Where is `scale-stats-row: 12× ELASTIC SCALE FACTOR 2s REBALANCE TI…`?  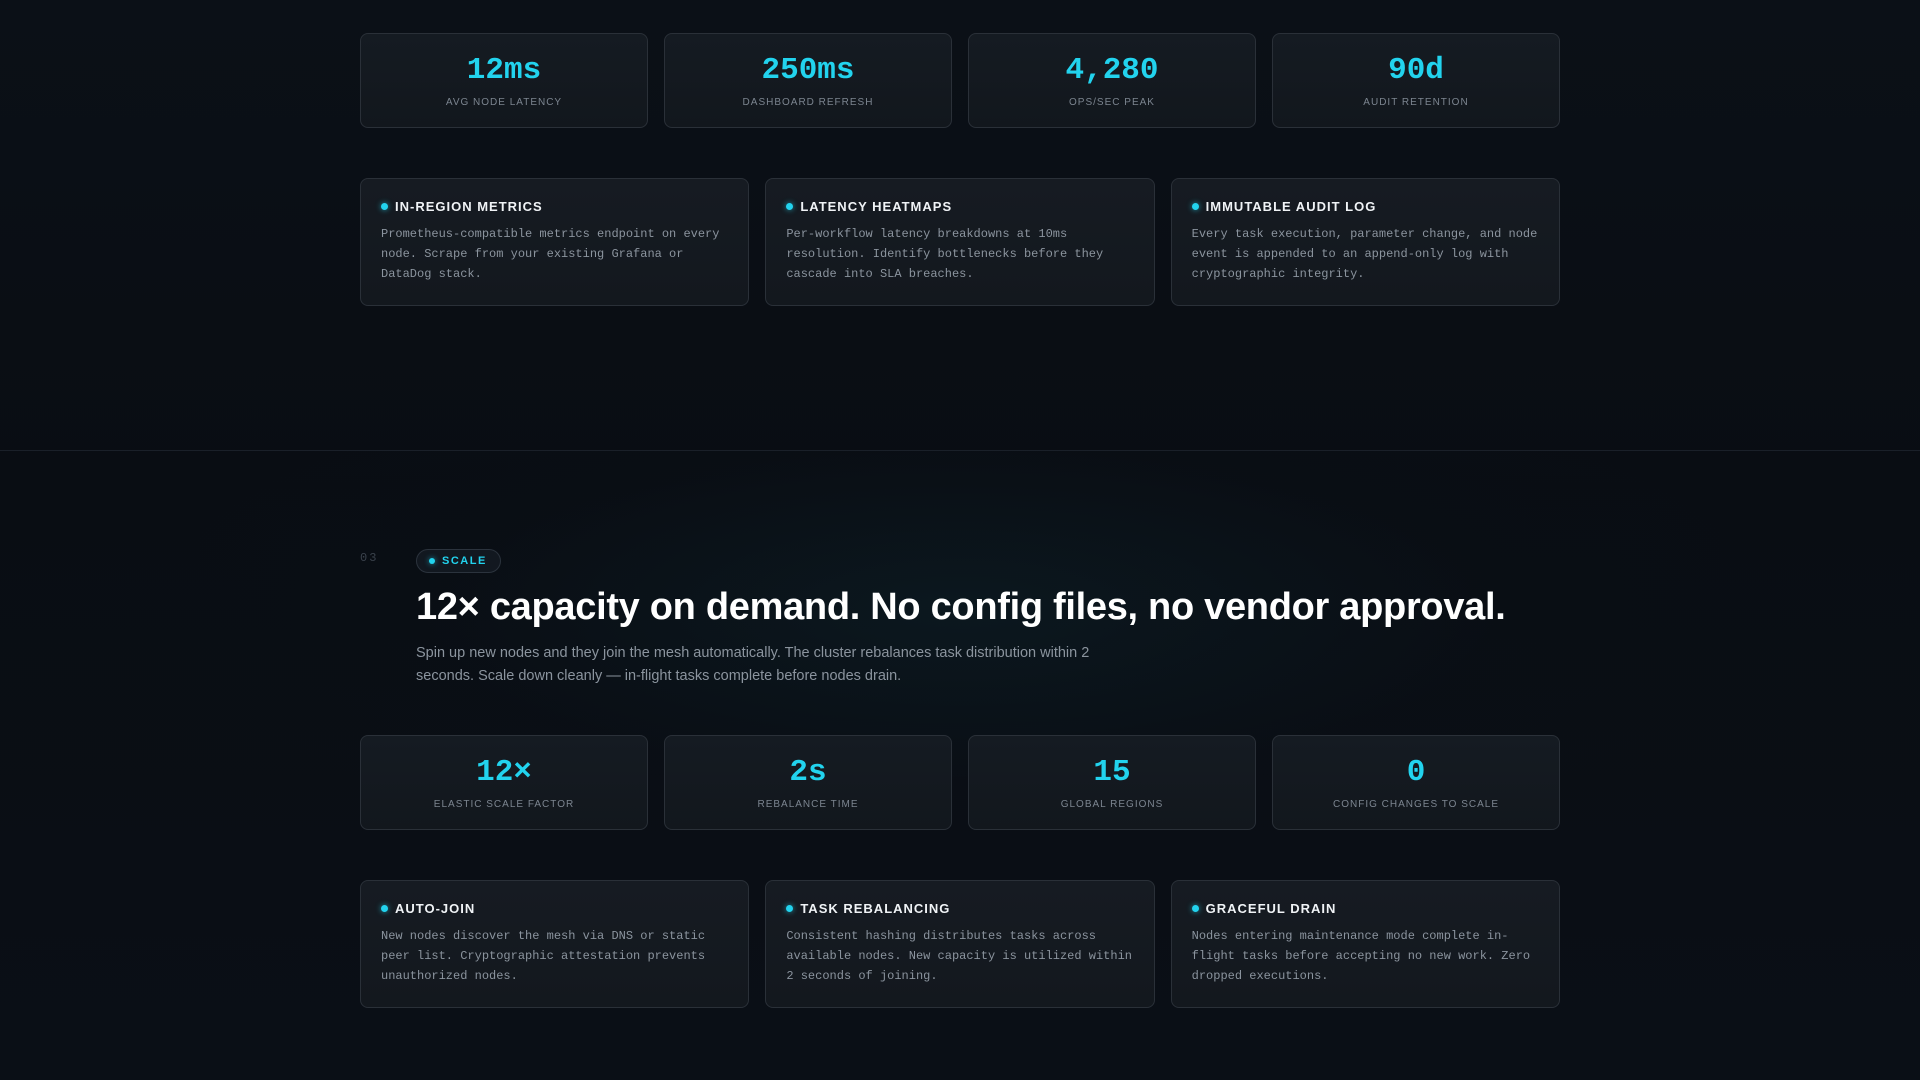 scale-stats-row: 12× ELASTIC SCALE FACTOR 2s REBALANCE TI… is located at coordinates (960, 782).